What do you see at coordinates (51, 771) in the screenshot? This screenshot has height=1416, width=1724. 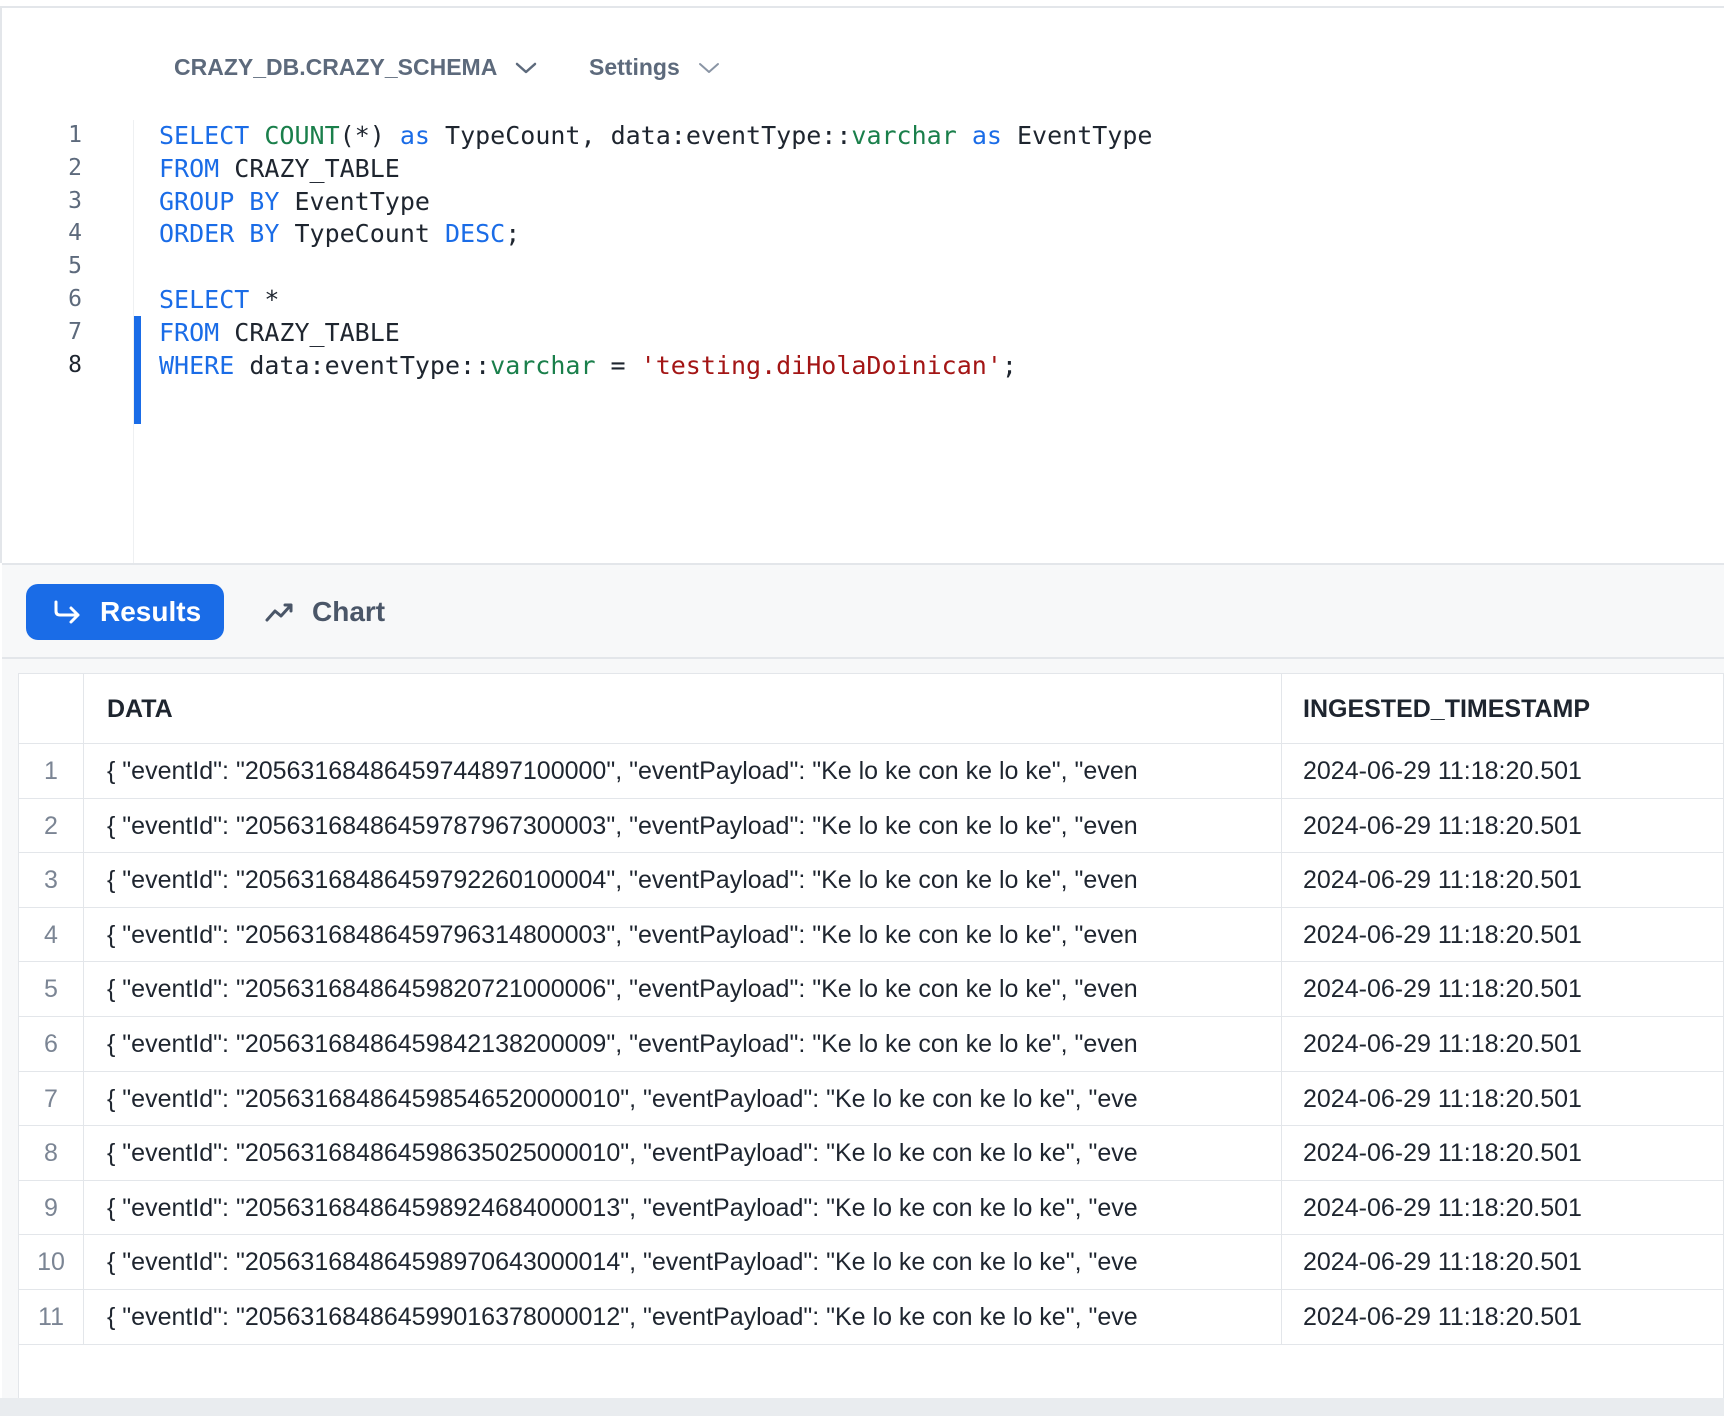 I see `row-index: 1` at bounding box center [51, 771].